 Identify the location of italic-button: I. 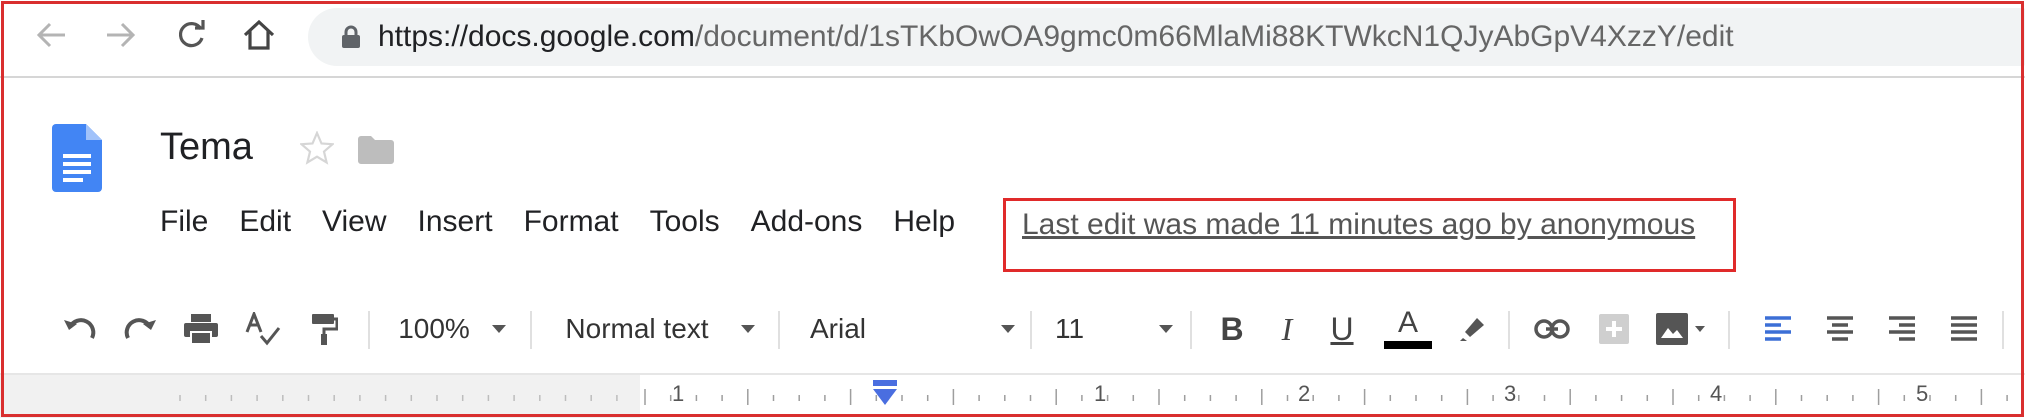
(1287, 329).